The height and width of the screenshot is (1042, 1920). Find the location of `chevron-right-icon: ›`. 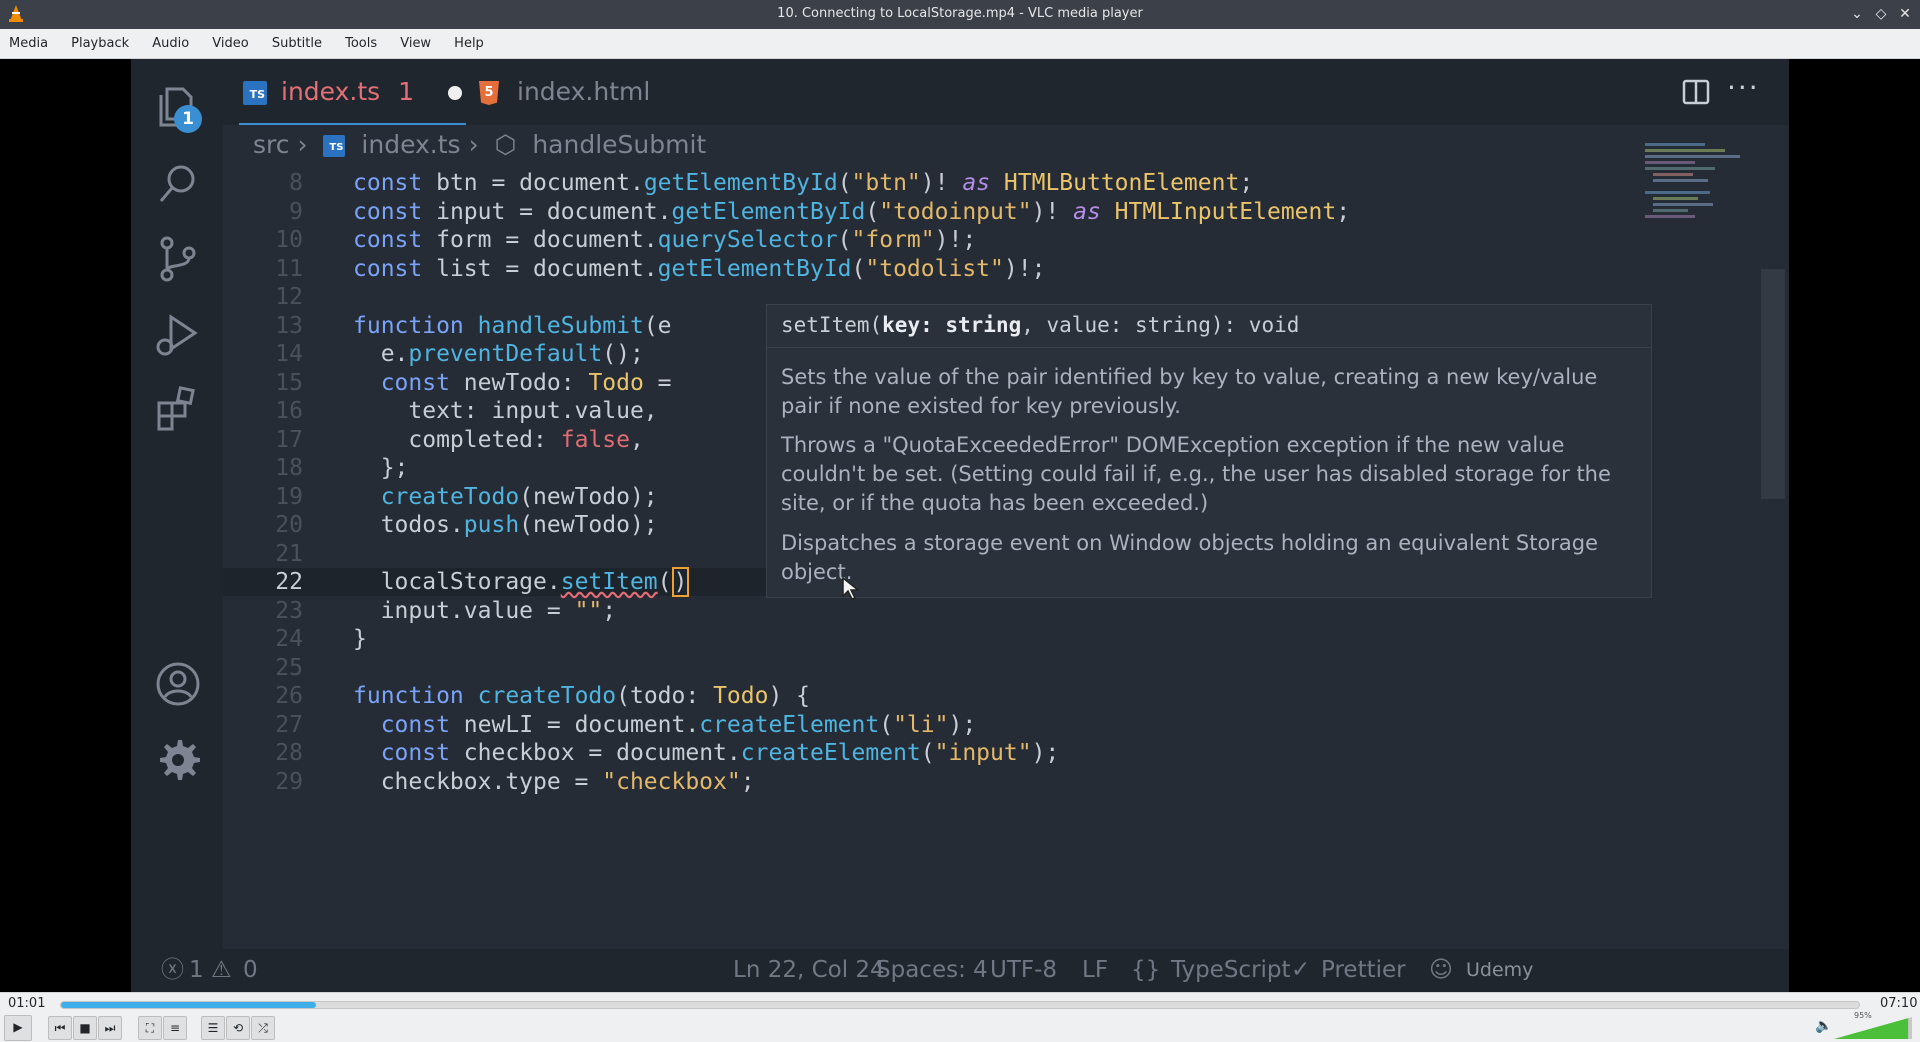

chevron-right-icon: › is located at coordinates (473, 144).